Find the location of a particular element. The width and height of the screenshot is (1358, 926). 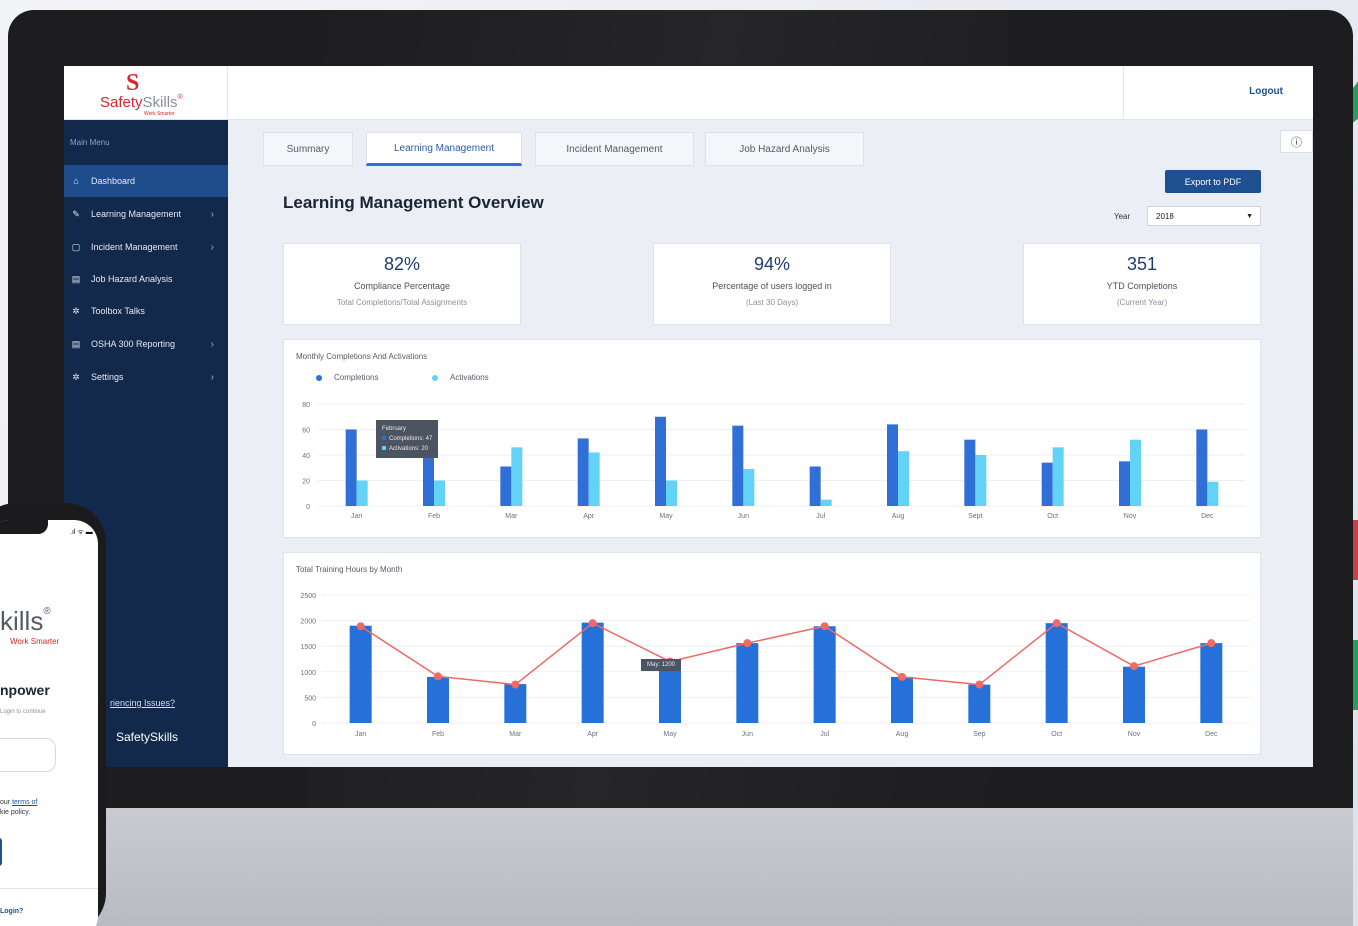

tab-incident-management: Incident Management is located at coordinates (614, 149).